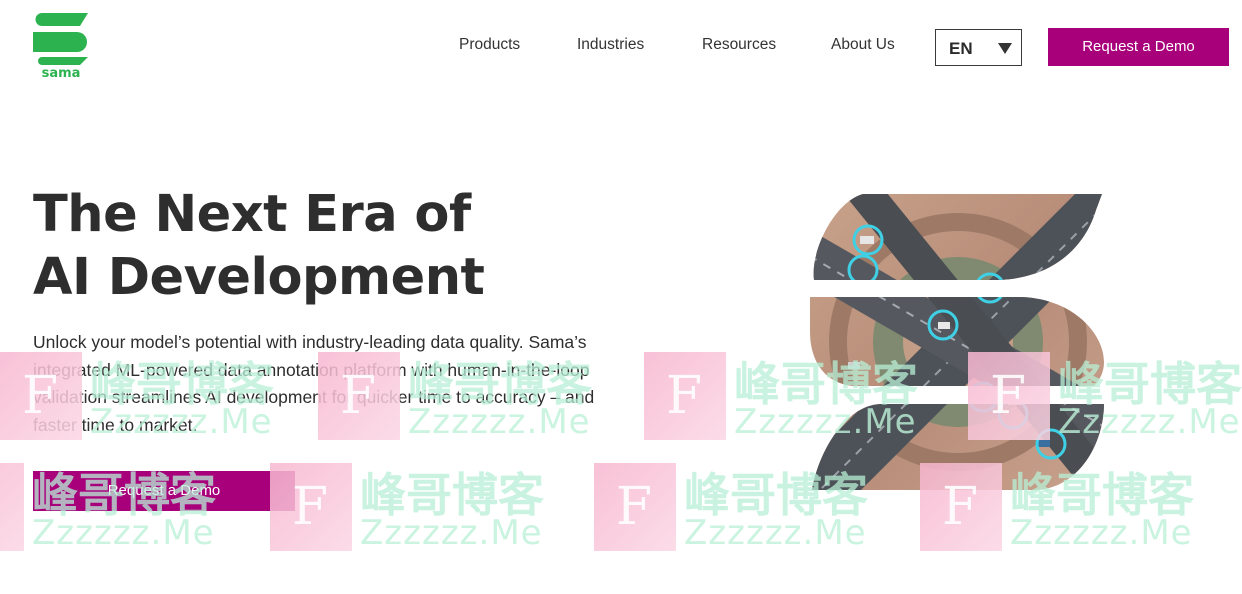 This screenshot has height=594, width=1242. What do you see at coordinates (978, 47) in the screenshot?
I see `language-select: EN` at bounding box center [978, 47].